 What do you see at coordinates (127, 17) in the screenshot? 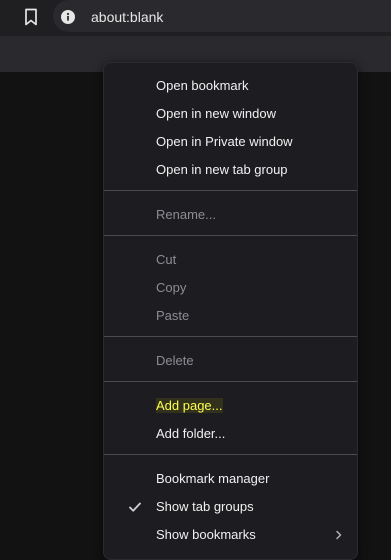
I see `url-text: about:blank` at bounding box center [127, 17].